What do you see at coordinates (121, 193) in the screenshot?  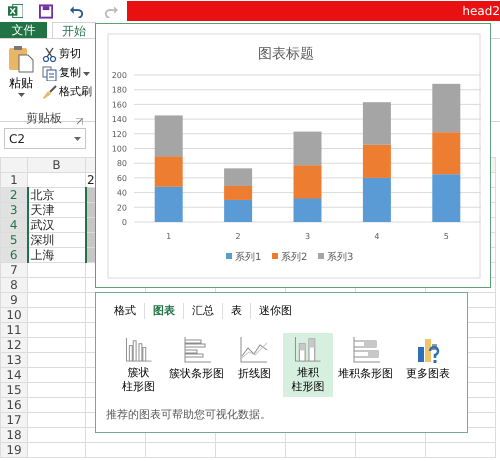 I see `axis-label: 40` at bounding box center [121, 193].